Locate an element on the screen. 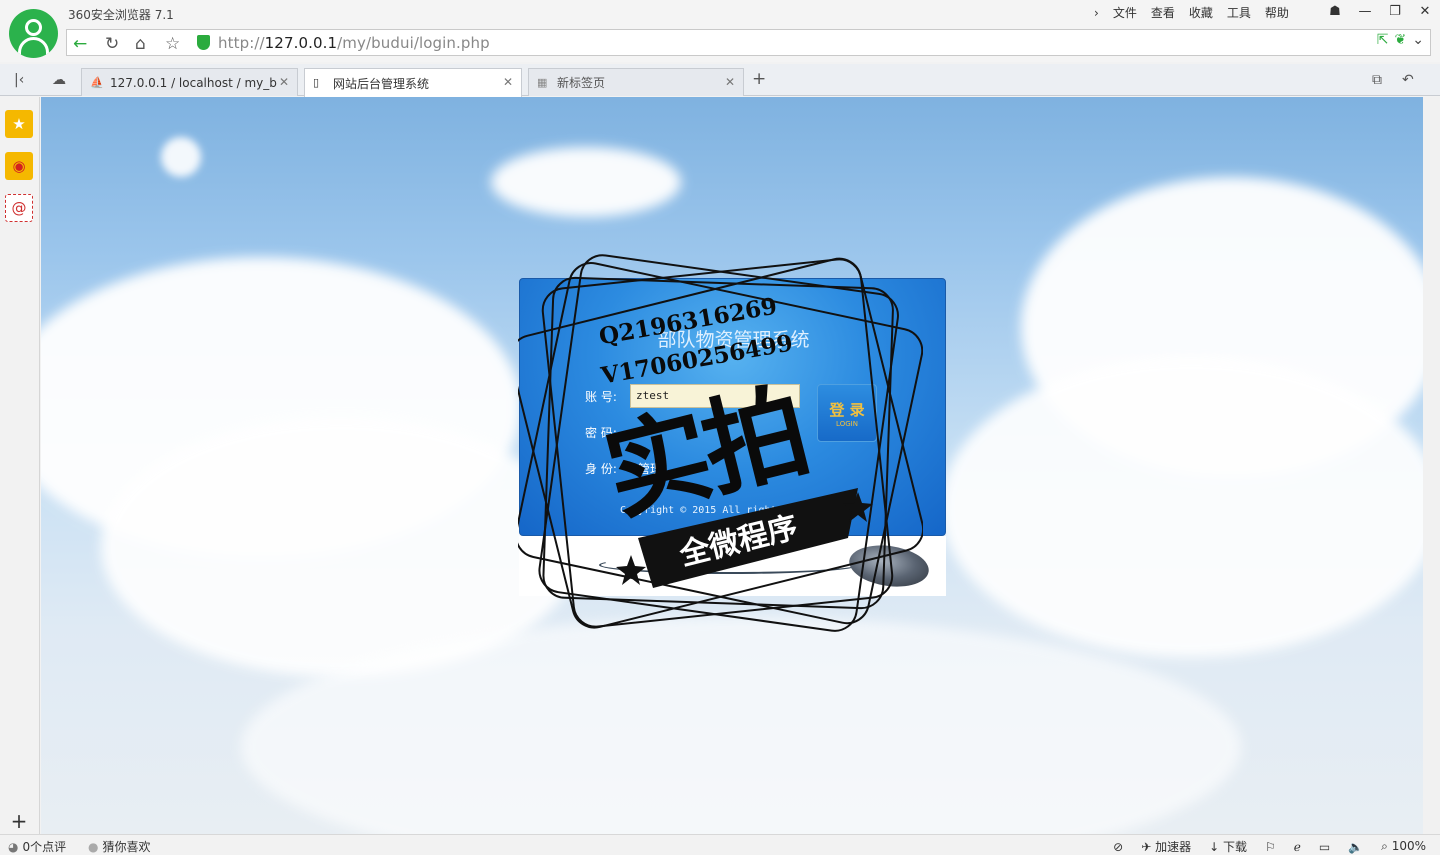 Image resolution: width=1440 pixels, height=855 pixels. mouse-icon is located at coordinates (889, 566).